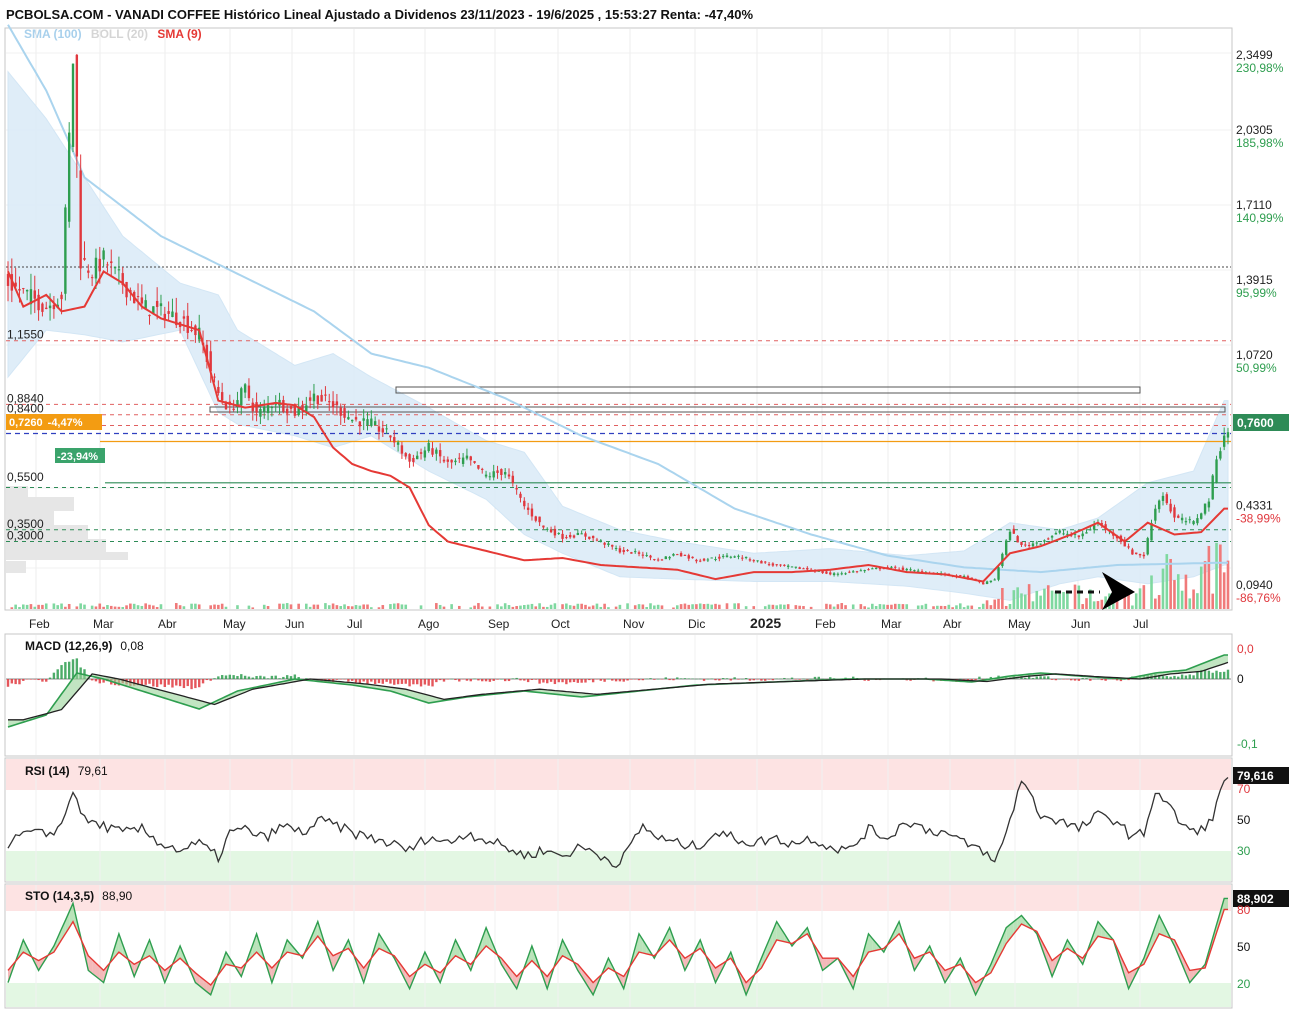  What do you see at coordinates (1019, 624) in the screenshot?
I see `x-tick-15: May` at bounding box center [1019, 624].